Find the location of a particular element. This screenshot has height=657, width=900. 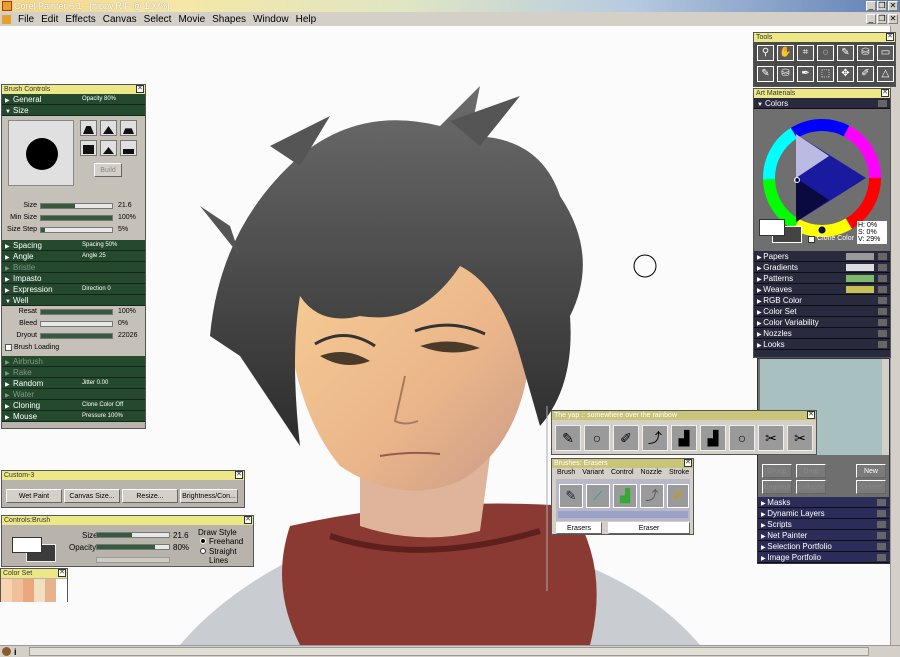

straight-lines-radio is located at coordinates (203, 551).